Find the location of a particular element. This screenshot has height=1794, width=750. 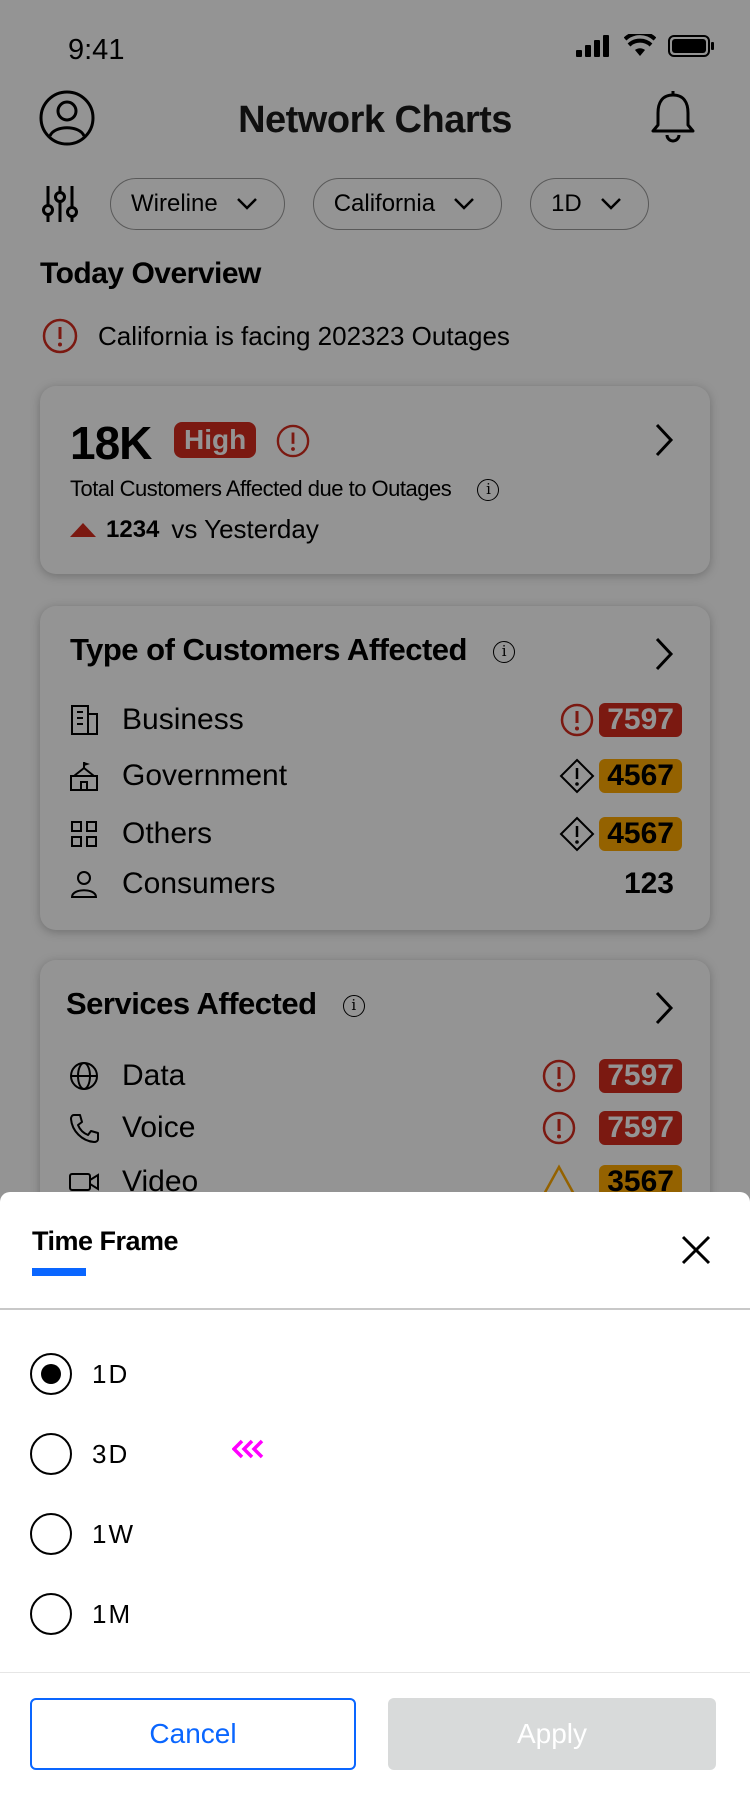

timeframe-option-1d: 1D is located at coordinates (79, 1374).